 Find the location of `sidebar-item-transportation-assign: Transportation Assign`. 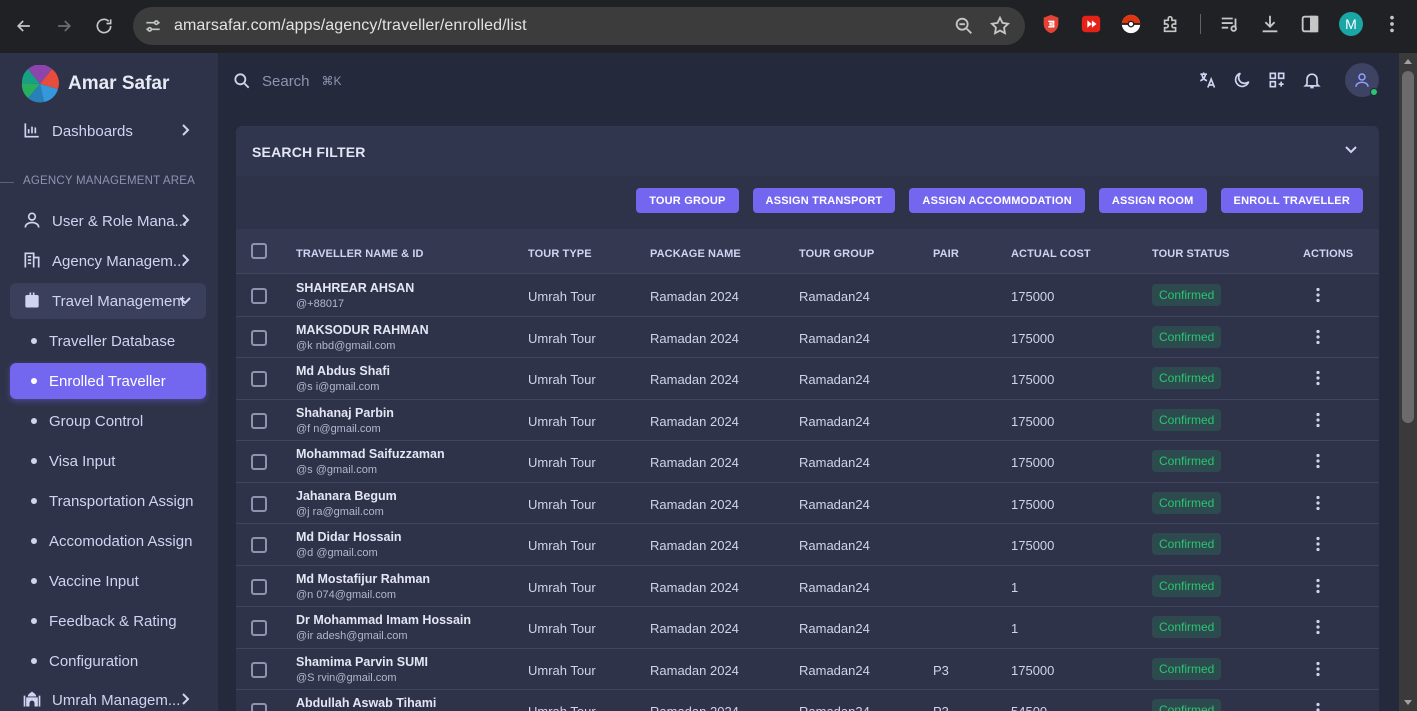

sidebar-item-transportation-assign: Transportation Assign is located at coordinates (108, 501).